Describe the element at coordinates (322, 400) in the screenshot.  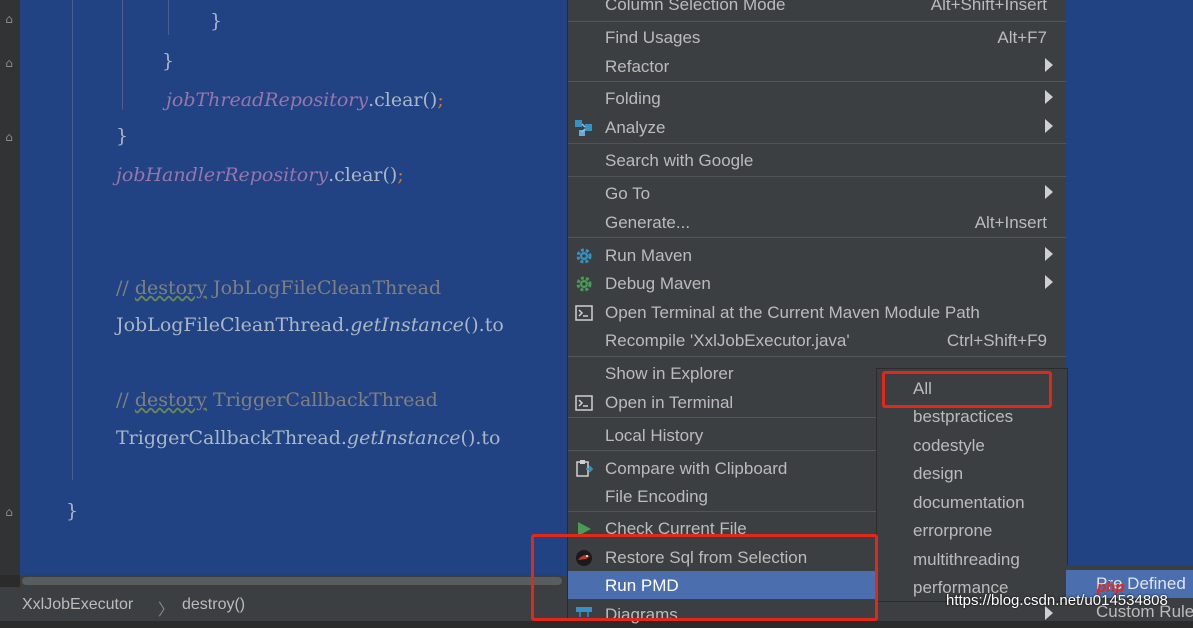
I see `code-text: TriggerCallbackThread` at that location.